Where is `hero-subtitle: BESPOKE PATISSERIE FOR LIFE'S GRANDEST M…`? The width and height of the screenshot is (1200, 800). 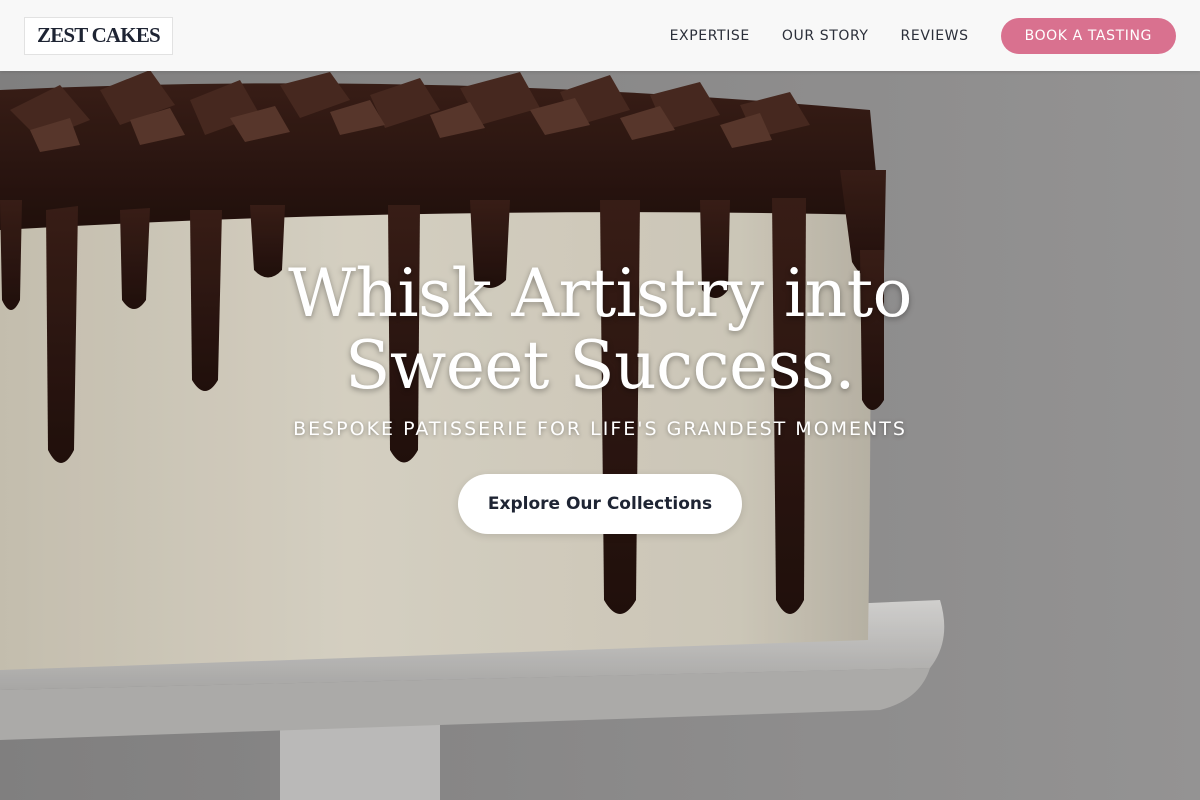
hero-subtitle: BESPOKE PATISSERIE FOR LIFE'S GRANDEST M… is located at coordinates (600, 429).